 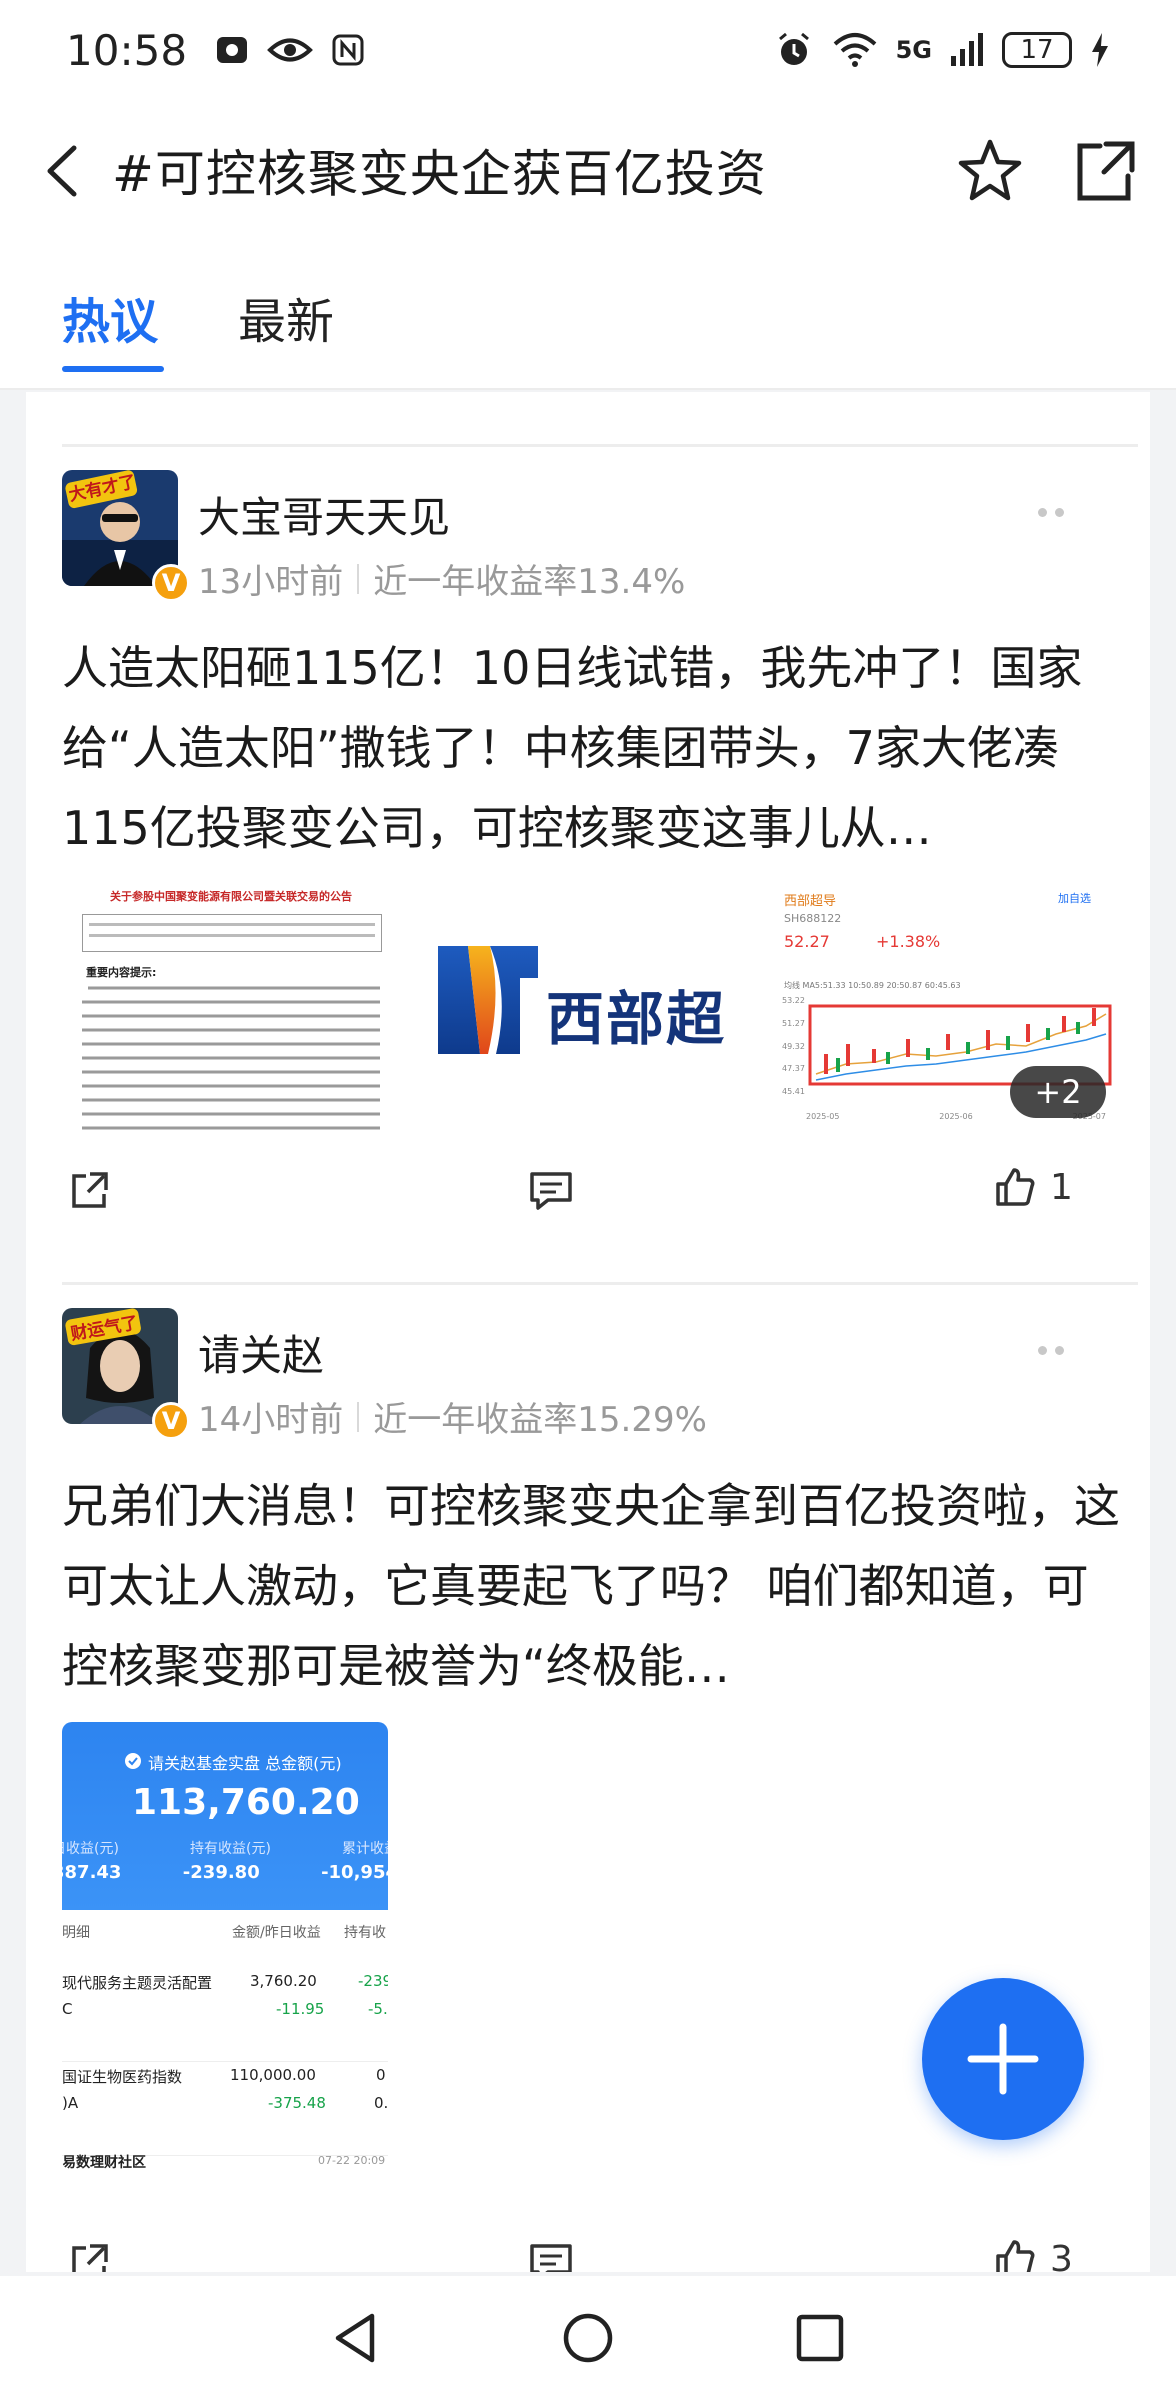 What do you see at coordinates (221, 1872) in the screenshot?
I see `fund-stat-value: -239.80` at bounding box center [221, 1872].